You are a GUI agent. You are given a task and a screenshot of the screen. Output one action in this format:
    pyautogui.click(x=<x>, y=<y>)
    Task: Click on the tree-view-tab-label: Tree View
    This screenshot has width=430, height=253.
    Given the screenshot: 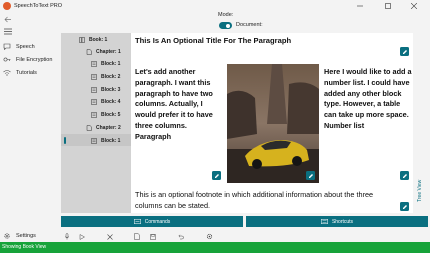 What is the action you would take?
    pyautogui.click(x=420, y=190)
    